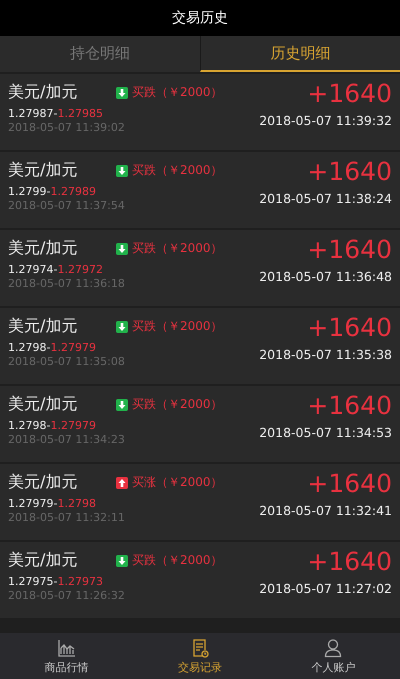 This screenshot has height=679, width=400. I want to click on close-time: 2018-05-07 11:39:32, so click(325, 120).